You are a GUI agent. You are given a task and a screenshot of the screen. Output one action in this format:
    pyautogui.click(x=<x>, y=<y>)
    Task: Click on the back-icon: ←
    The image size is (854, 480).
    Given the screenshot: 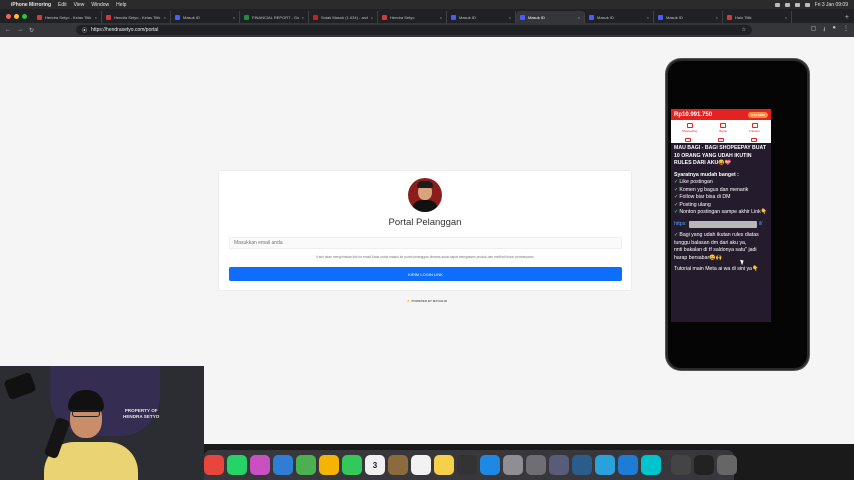 What is the action you would take?
    pyautogui.click(x=8, y=30)
    